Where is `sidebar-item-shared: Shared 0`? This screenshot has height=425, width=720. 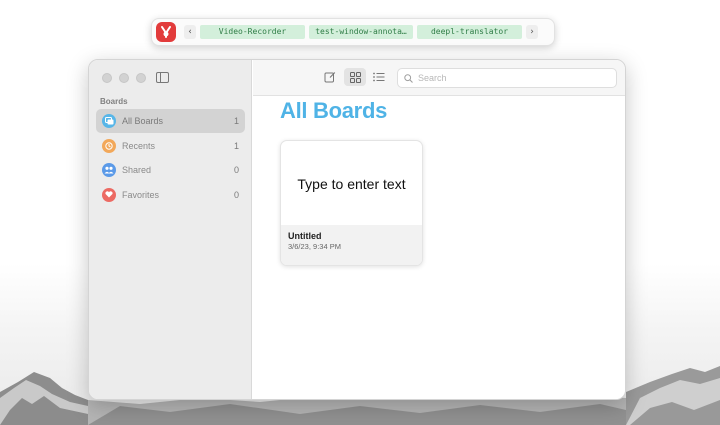 sidebar-item-shared: Shared 0 is located at coordinates (170, 170).